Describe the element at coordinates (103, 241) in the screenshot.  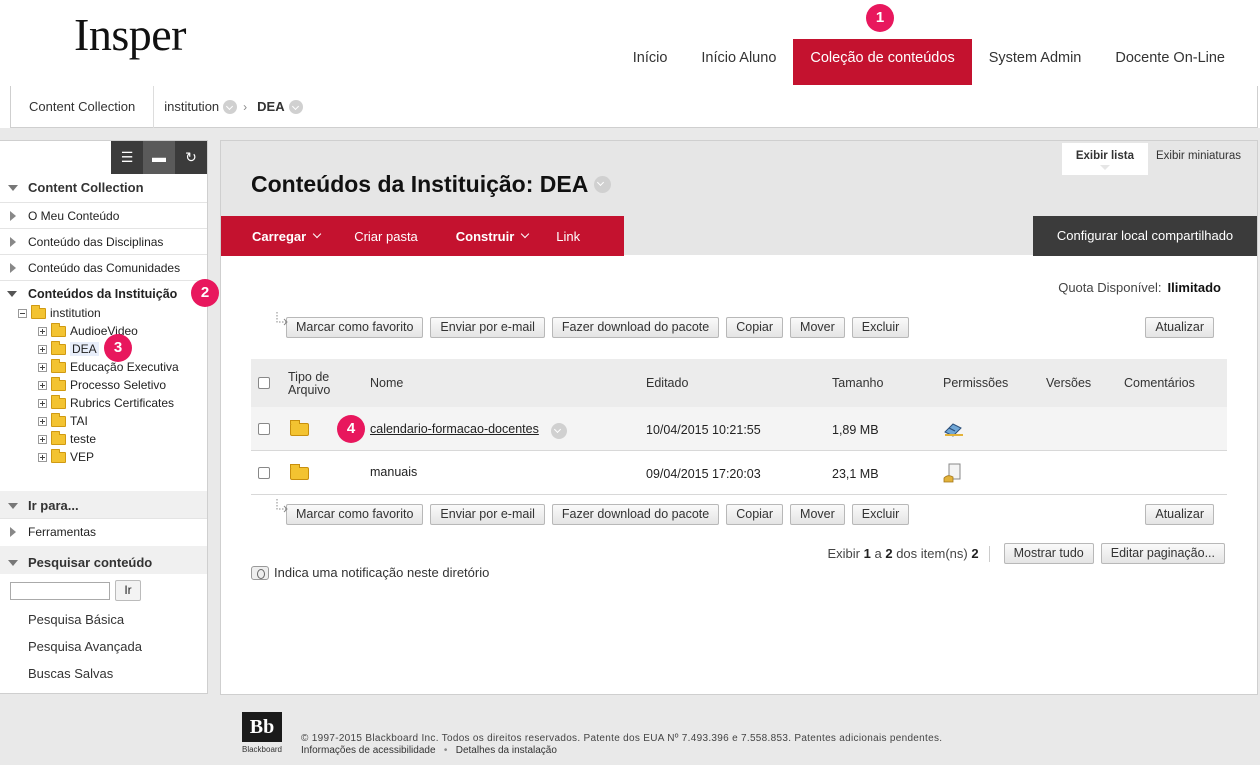
I see `sidebar-item-disciplinas: Conteúdo das Disciplinas` at that location.